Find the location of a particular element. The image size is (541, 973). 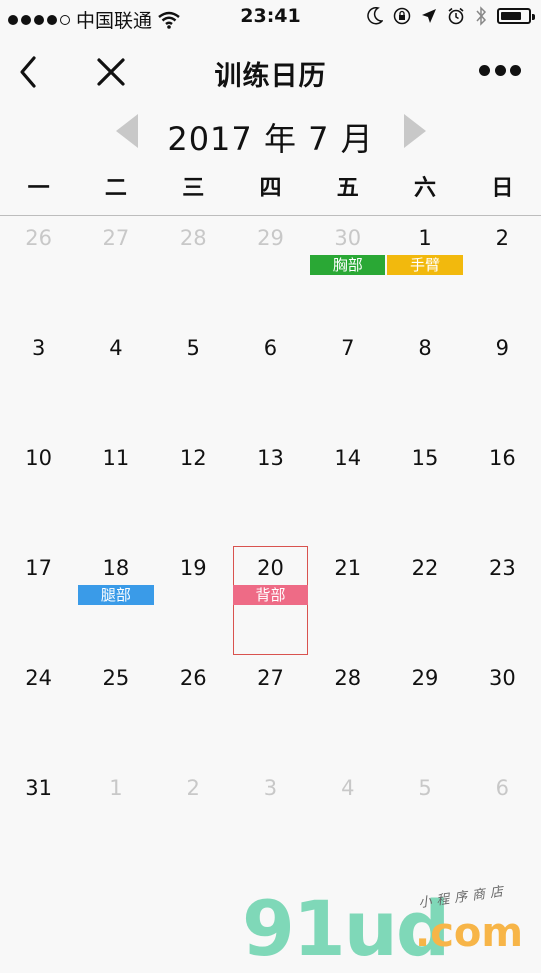

more-dots-icon is located at coordinates (500, 70).